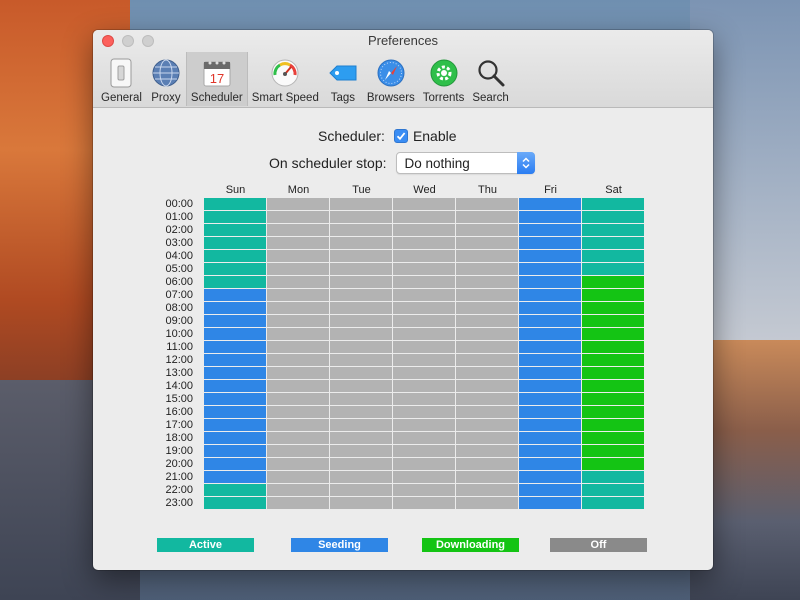  What do you see at coordinates (400, 136) in the screenshot?
I see `enable-checkbox` at bounding box center [400, 136].